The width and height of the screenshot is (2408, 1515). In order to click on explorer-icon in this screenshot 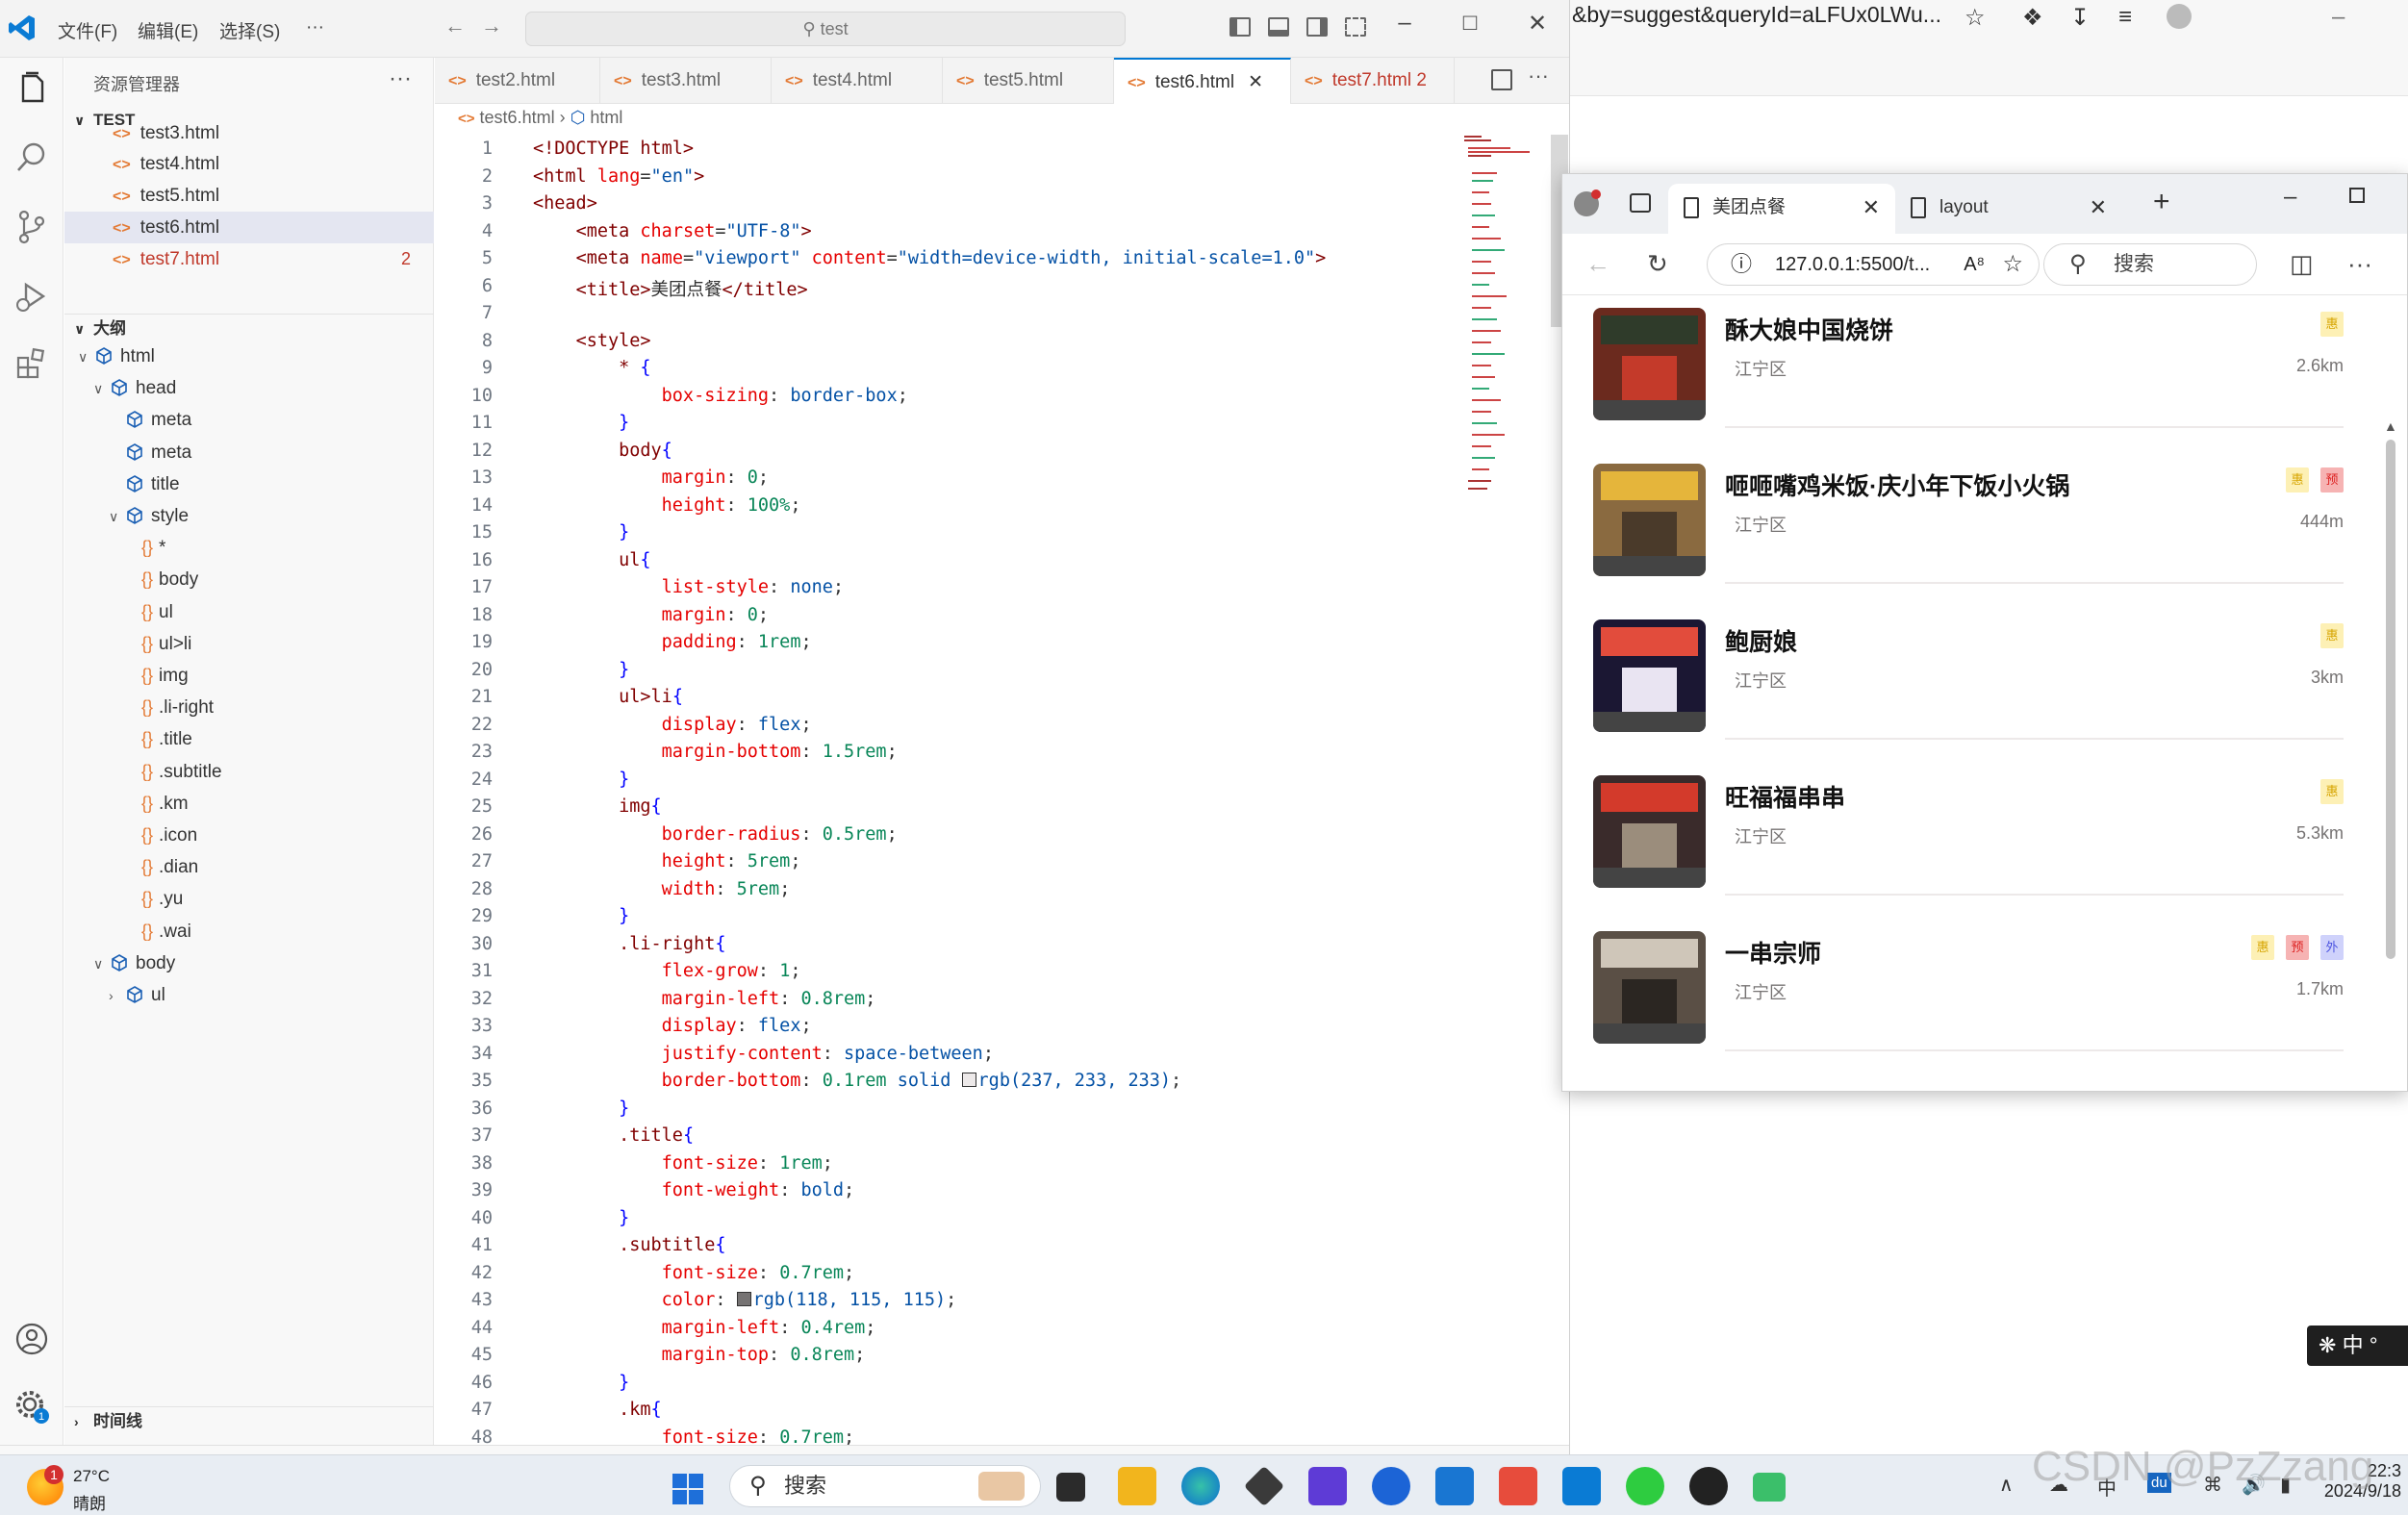, I will do `click(32, 89)`.